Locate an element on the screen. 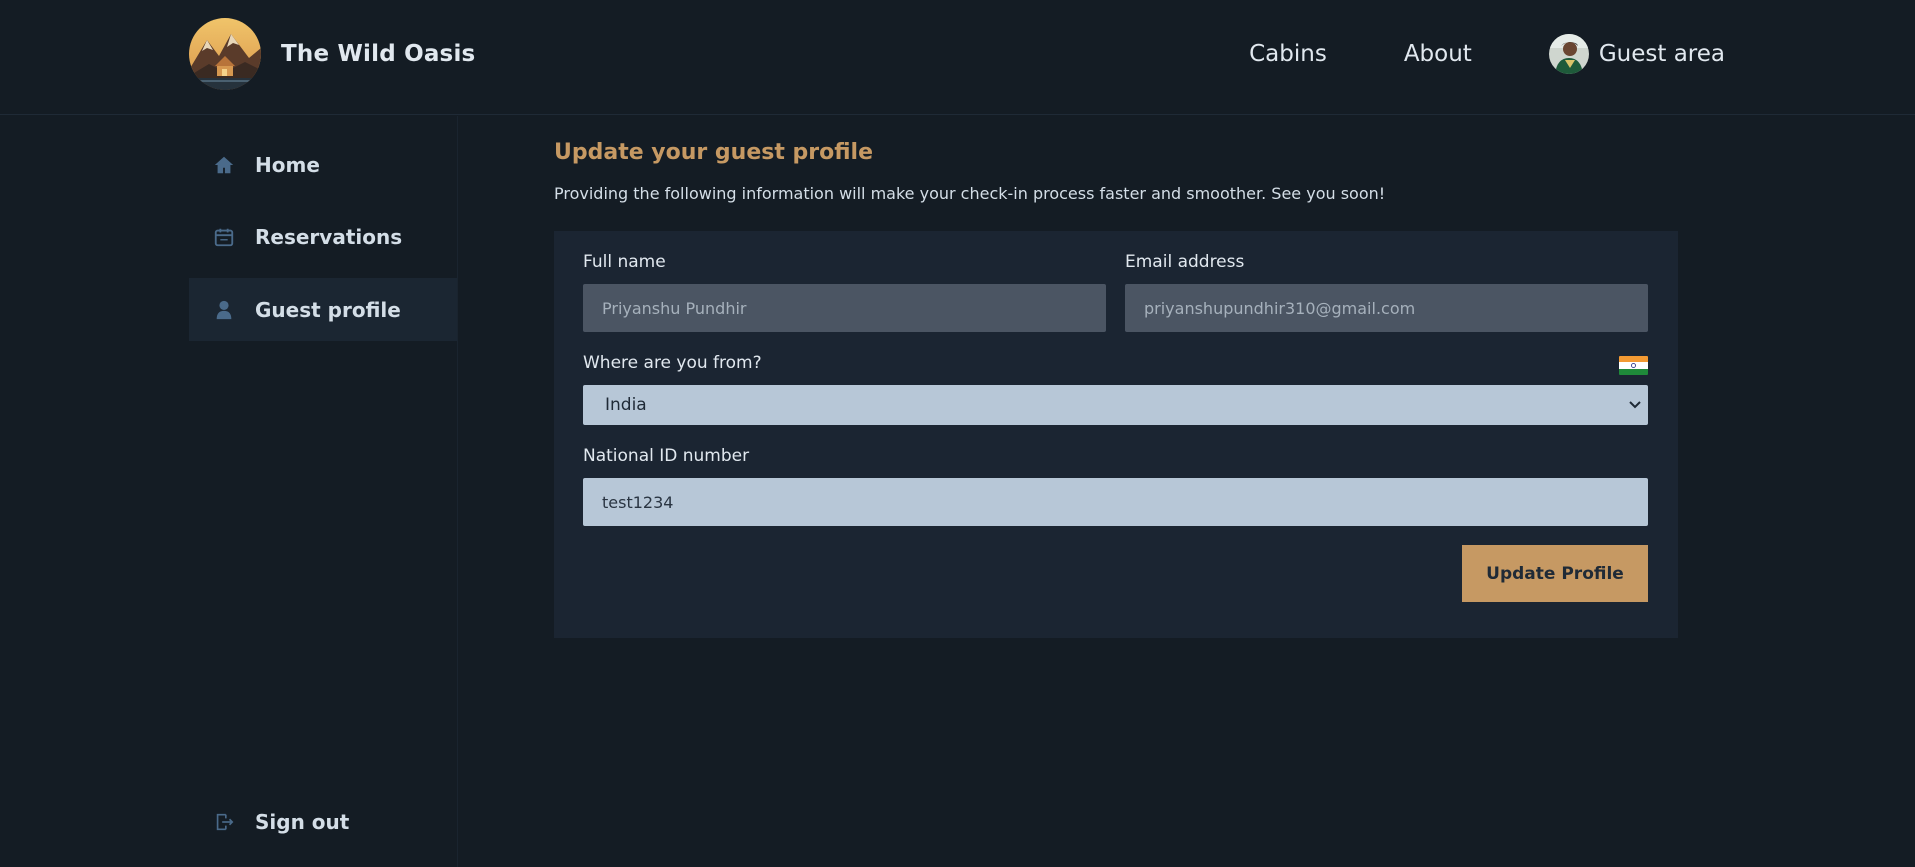  sidebar-item-label: Home is located at coordinates (287, 164).